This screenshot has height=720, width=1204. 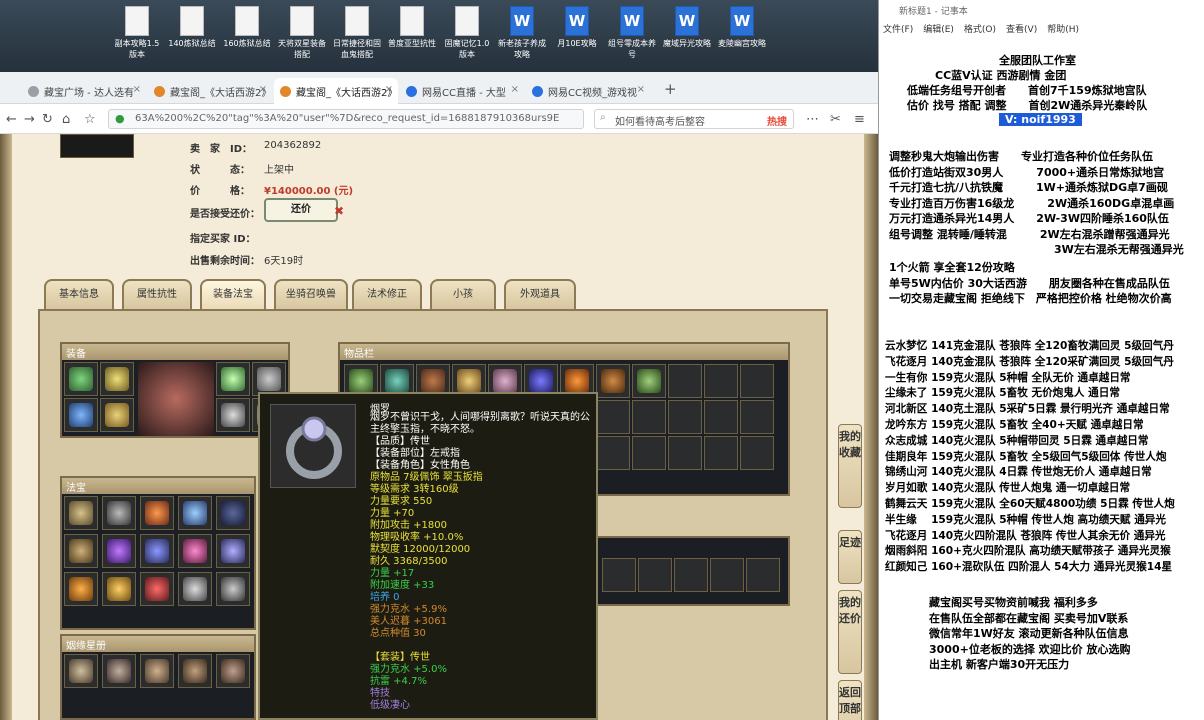 I want to click on notepad-menu-item: 帮助(H), so click(x=1063, y=30).